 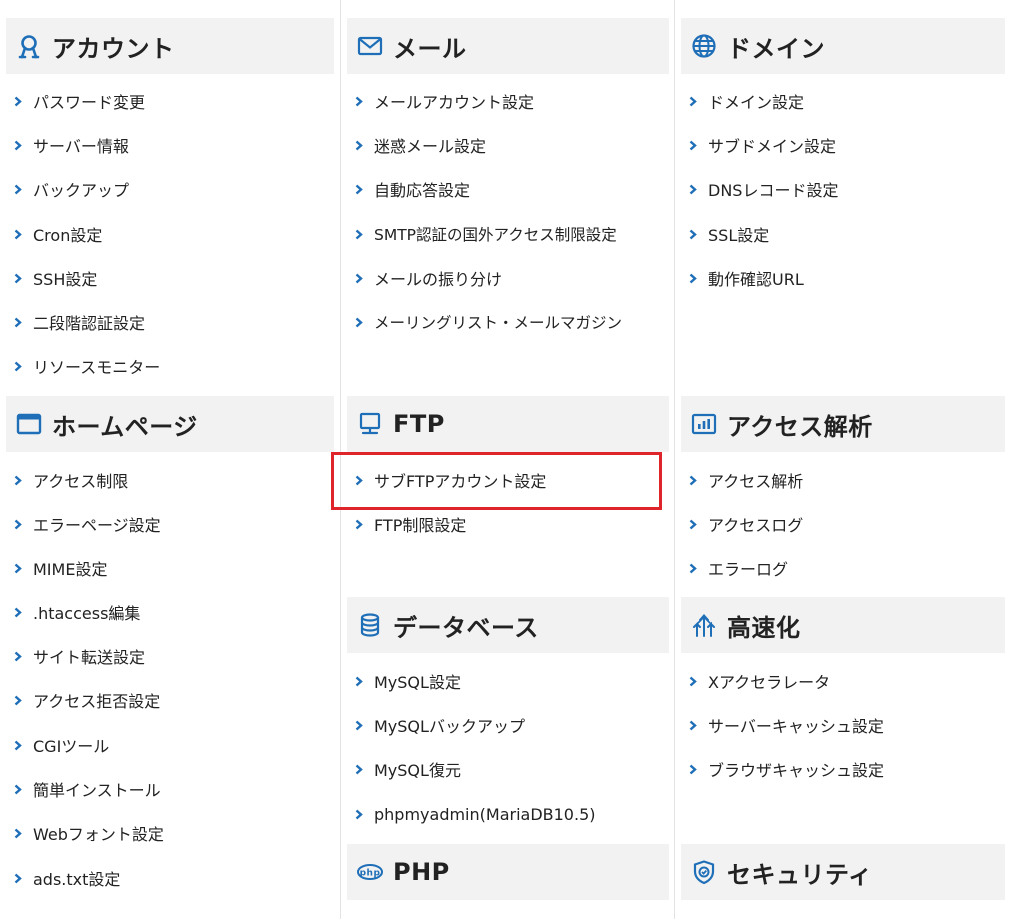 What do you see at coordinates (769, 682) in the screenshot?
I see `menu-item-label: Xアクセラレータ` at bounding box center [769, 682].